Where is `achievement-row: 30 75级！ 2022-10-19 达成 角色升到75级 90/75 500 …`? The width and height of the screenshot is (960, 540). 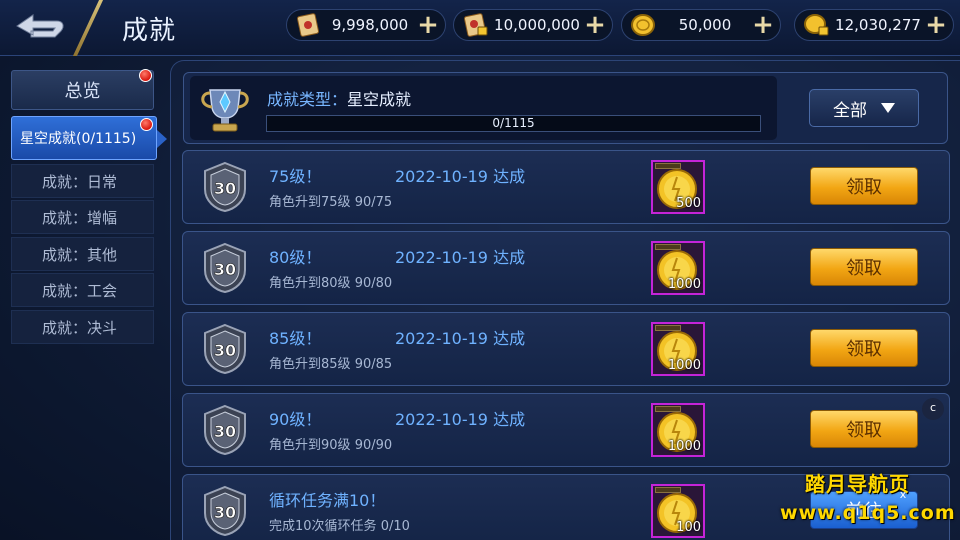
achievement-row: 30 75级！ 2022-10-19 达成 角色升到75级 90/75 500 … is located at coordinates (566, 187).